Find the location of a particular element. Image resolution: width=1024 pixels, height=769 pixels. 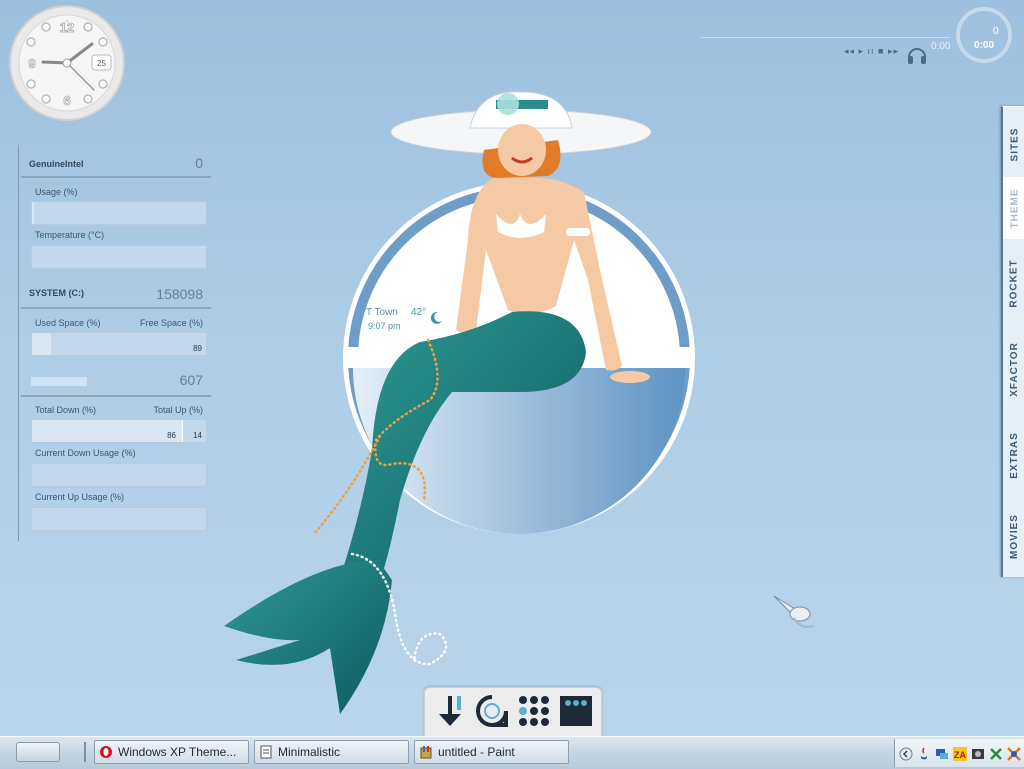

network-icon is located at coordinates (942, 754).